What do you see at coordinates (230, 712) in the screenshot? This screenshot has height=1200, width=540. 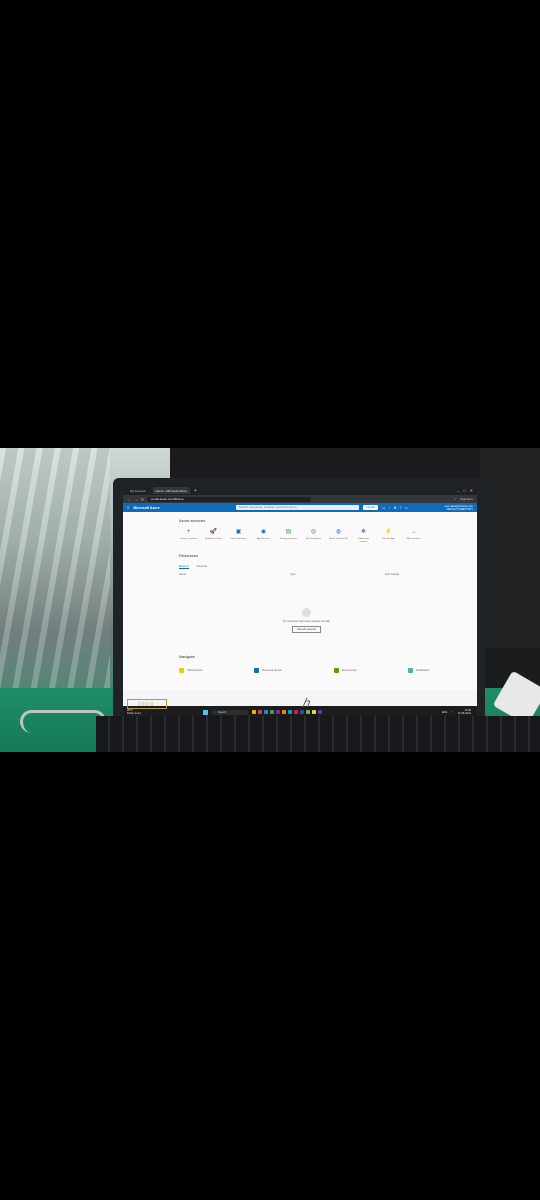 I see `taskbar-search: Search` at bounding box center [230, 712].